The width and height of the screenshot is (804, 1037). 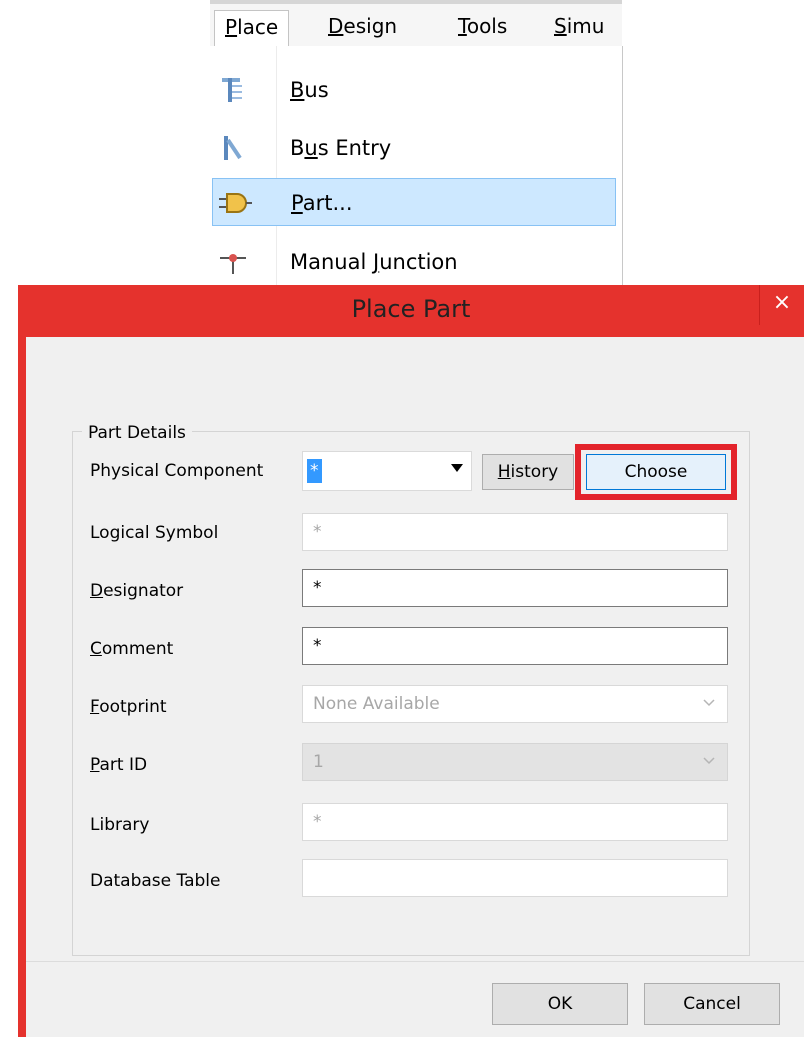 What do you see at coordinates (528, 472) in the screenshot?
I see `history-button: History` at bounding box center [528, 472].